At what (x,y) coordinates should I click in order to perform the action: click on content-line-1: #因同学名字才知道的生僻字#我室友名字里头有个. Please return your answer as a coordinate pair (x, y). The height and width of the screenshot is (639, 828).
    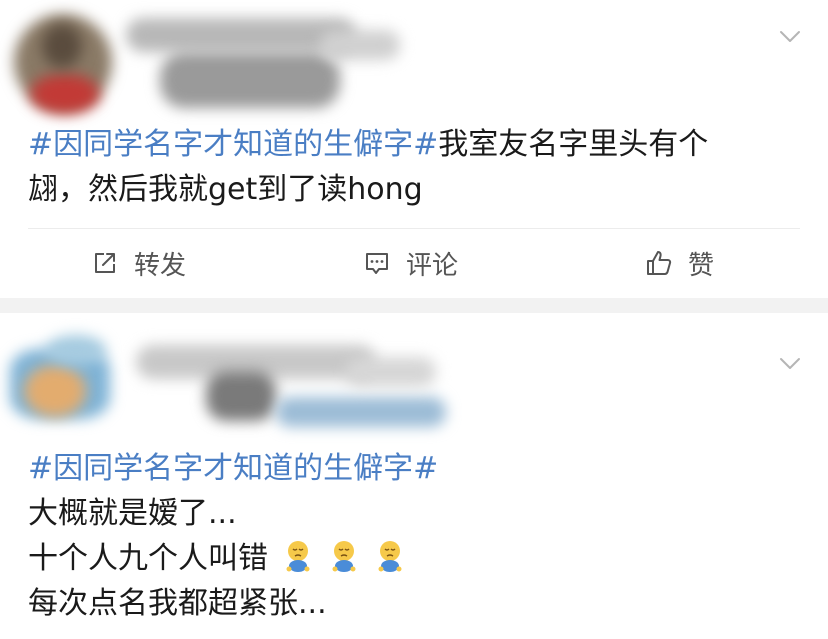
    Looking at the image, I should click on (368, 144).